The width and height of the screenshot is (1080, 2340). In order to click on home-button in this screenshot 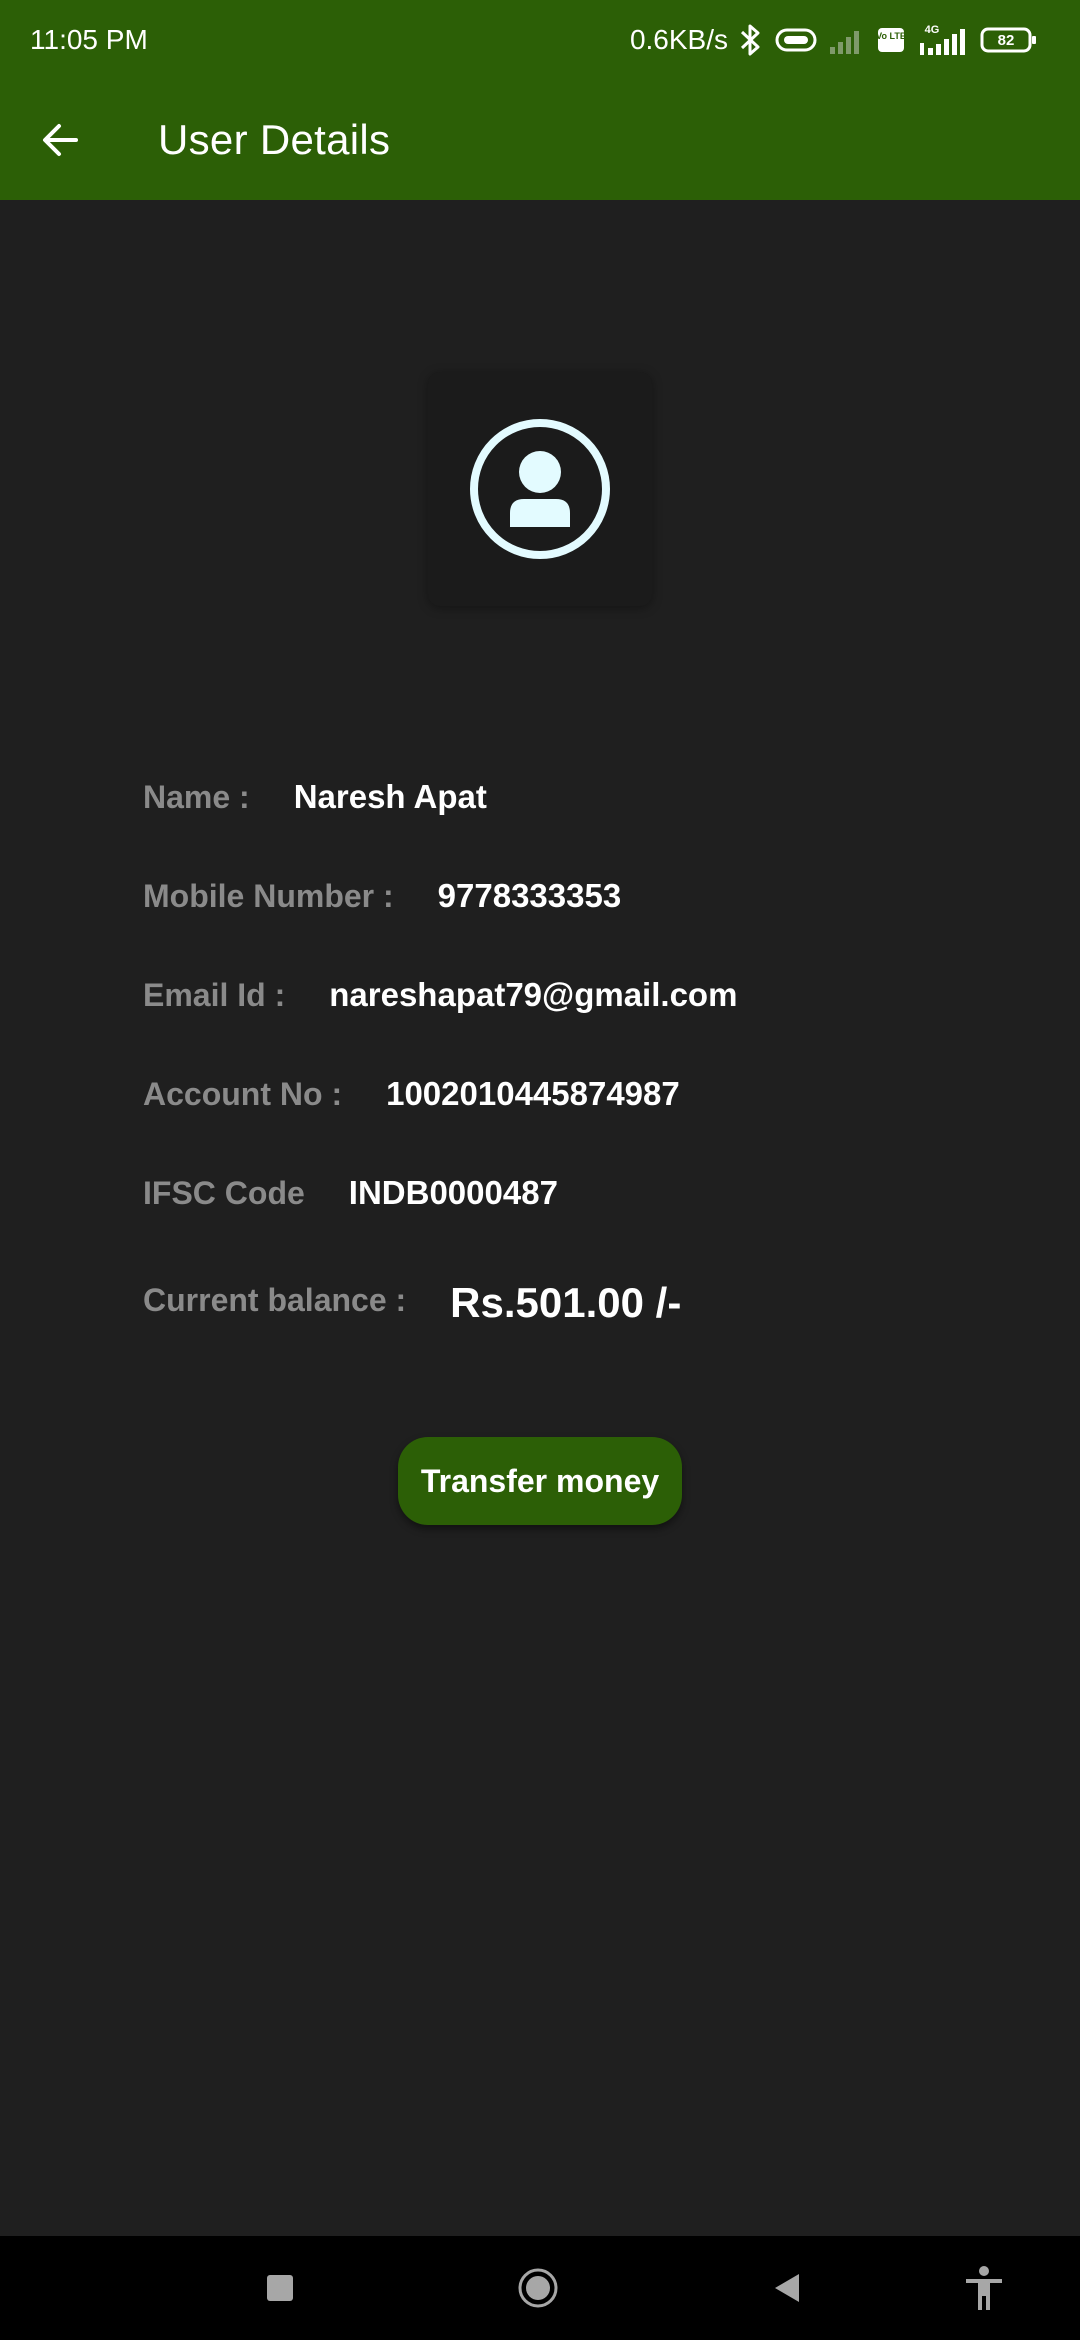, I will do `click(538, 2288)`.